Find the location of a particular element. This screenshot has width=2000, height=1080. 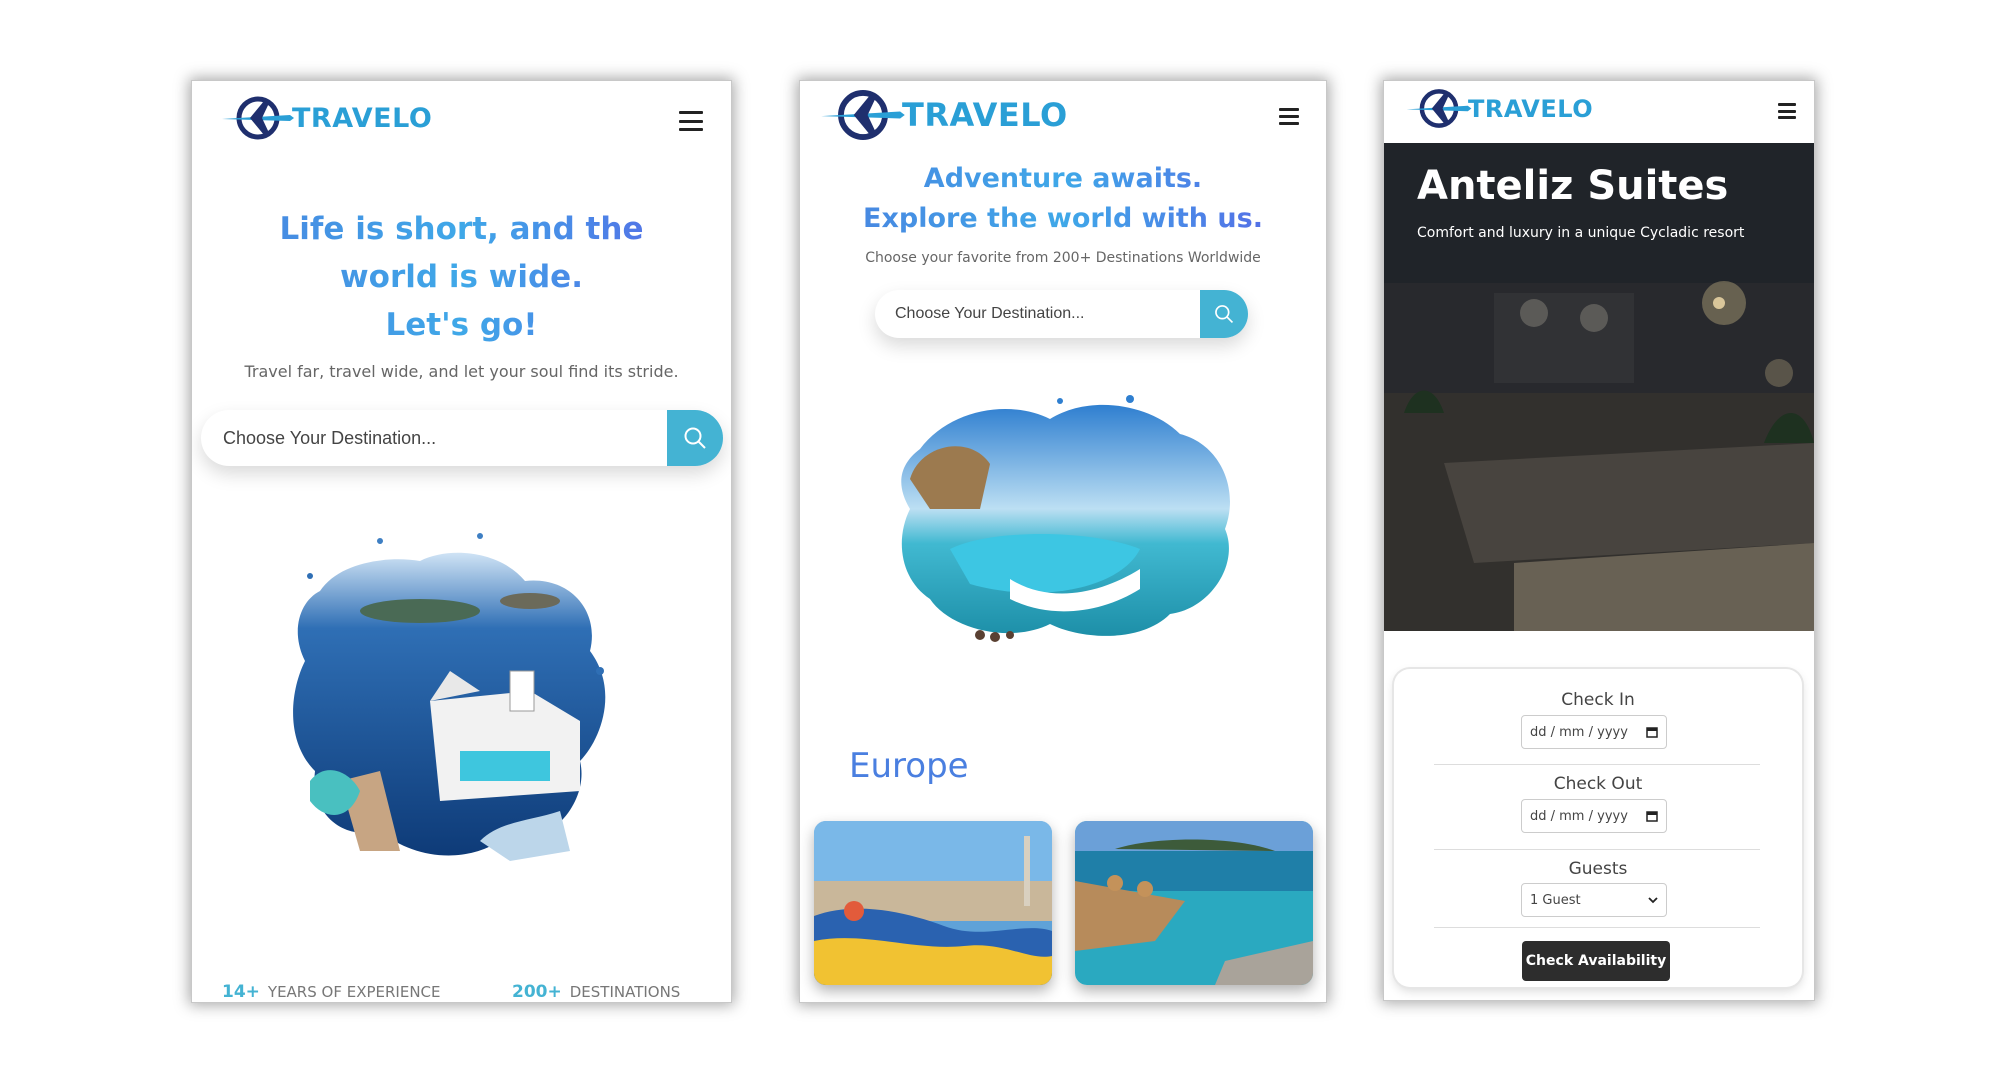

resort-night-photo is located at coordinates (1599, 387).